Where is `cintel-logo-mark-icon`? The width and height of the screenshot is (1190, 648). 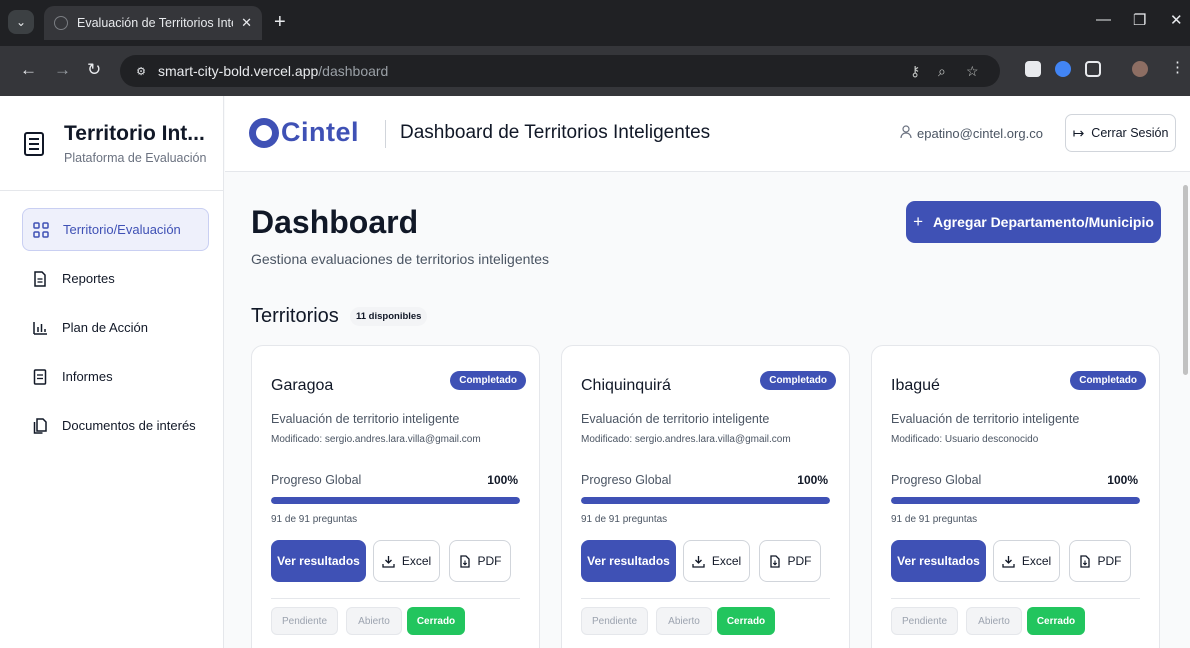
cintel-logo-mark-icon is located at coordinates (264, 132).